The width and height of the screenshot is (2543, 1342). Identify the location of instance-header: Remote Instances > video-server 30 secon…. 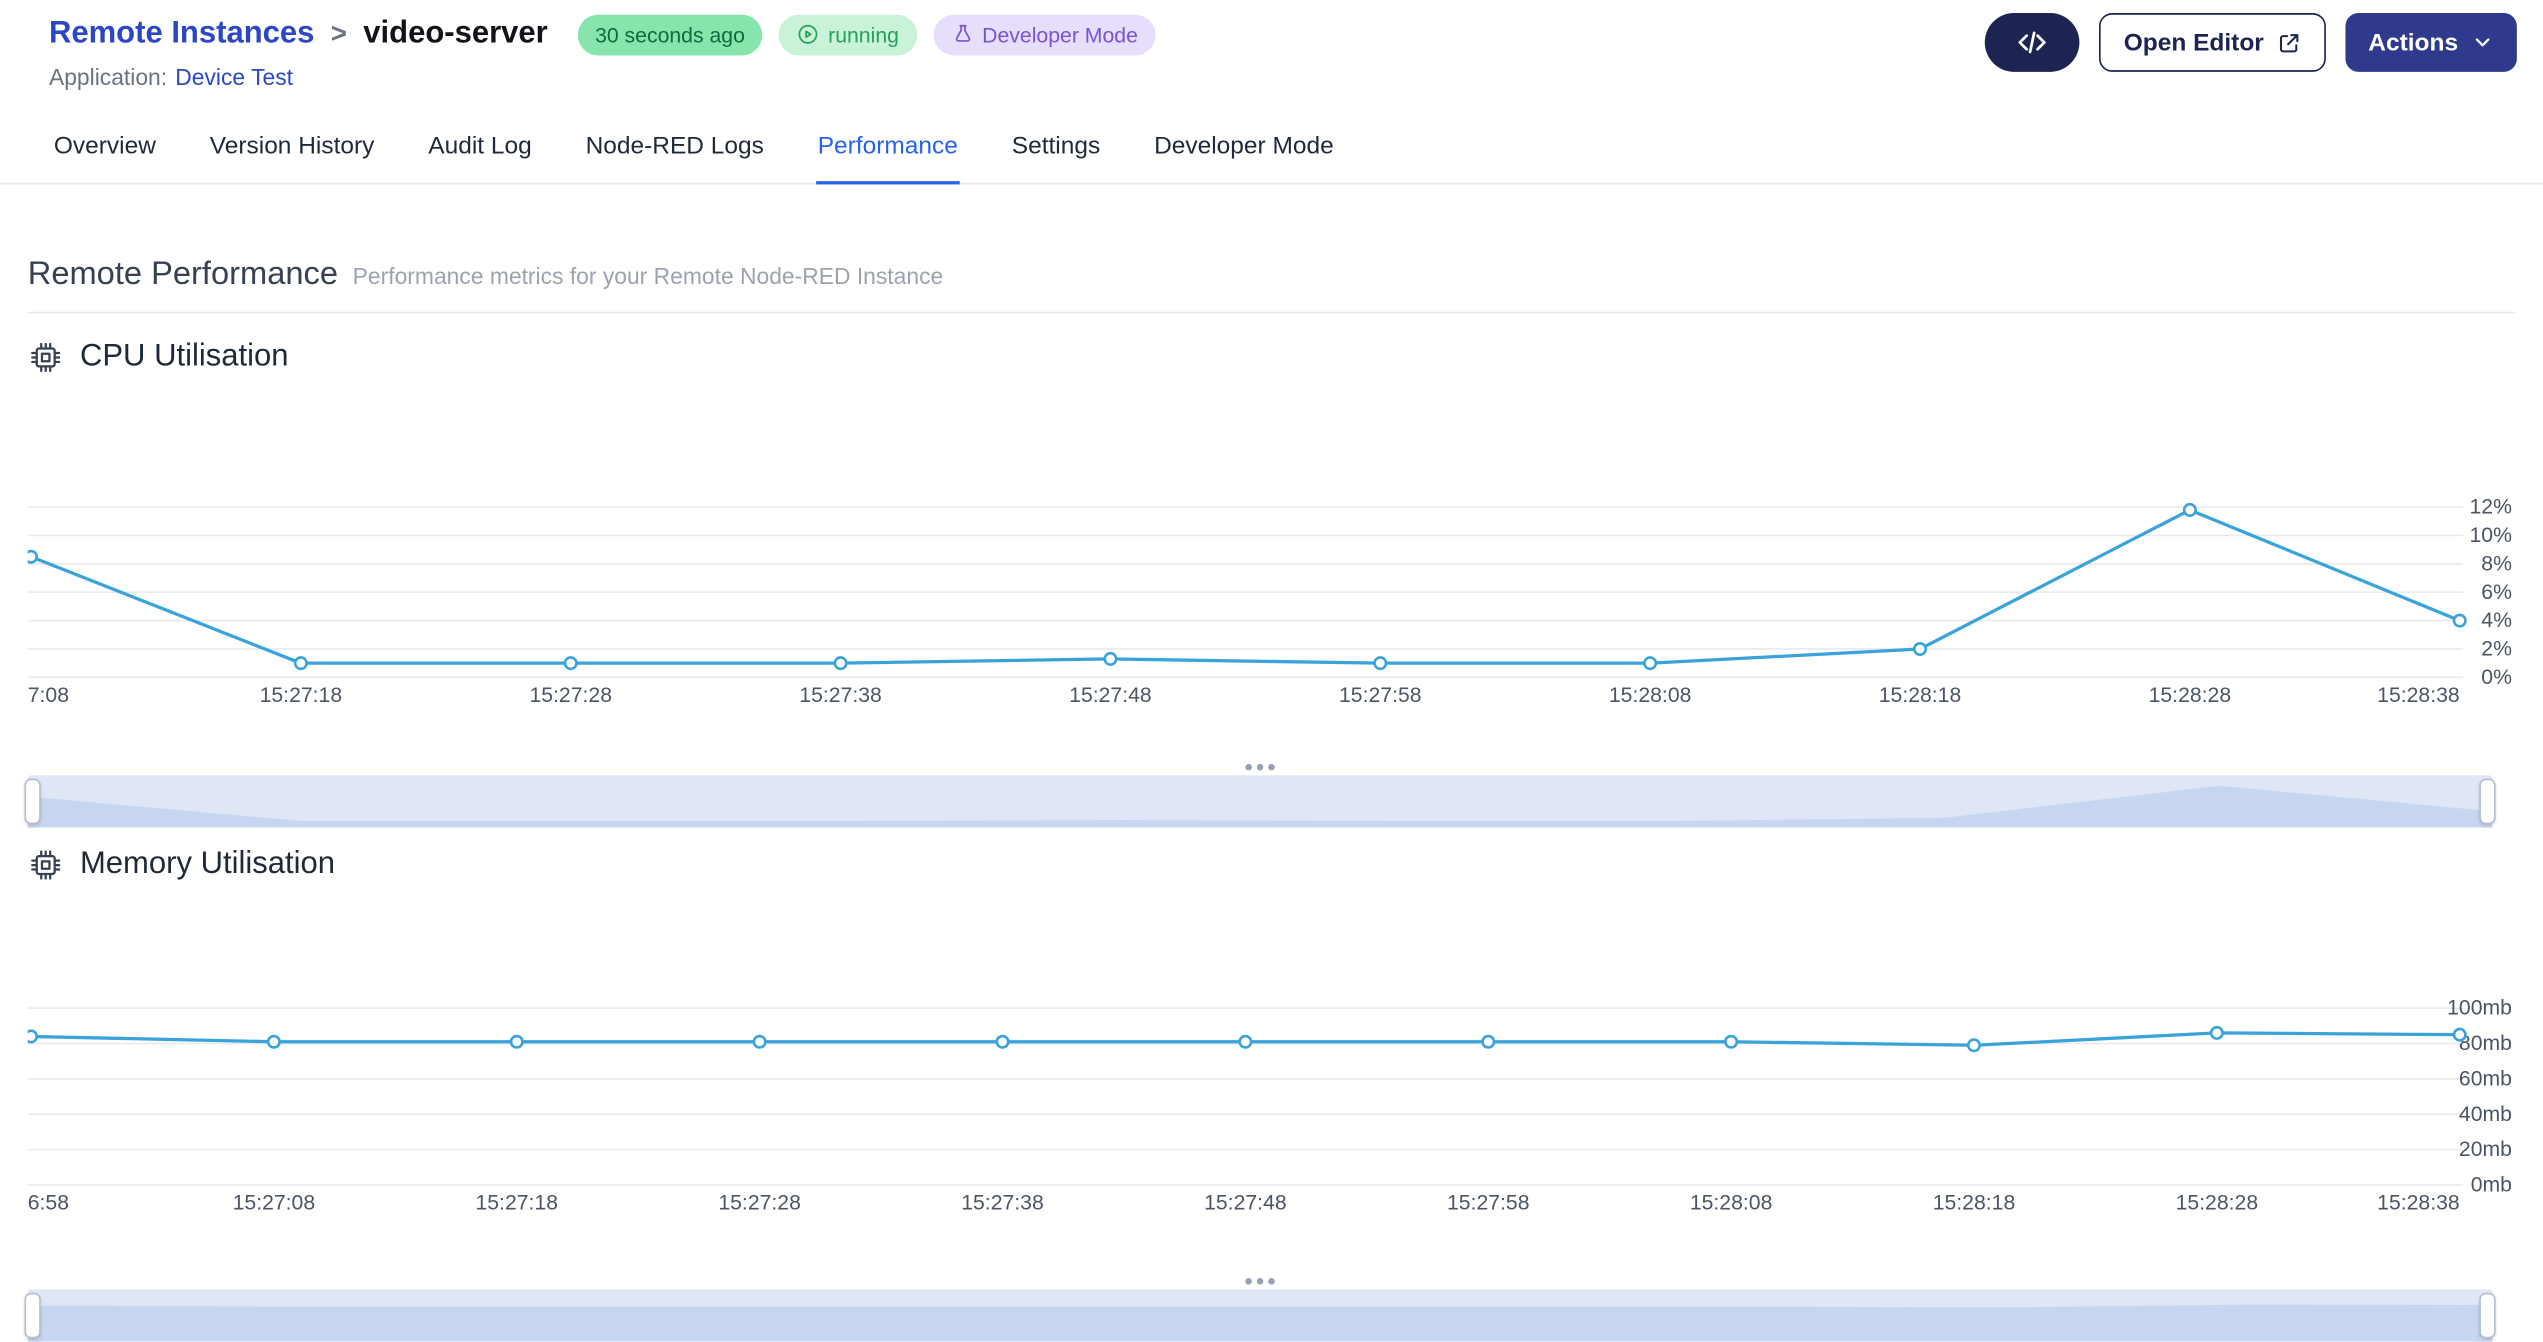
(1271, 45).